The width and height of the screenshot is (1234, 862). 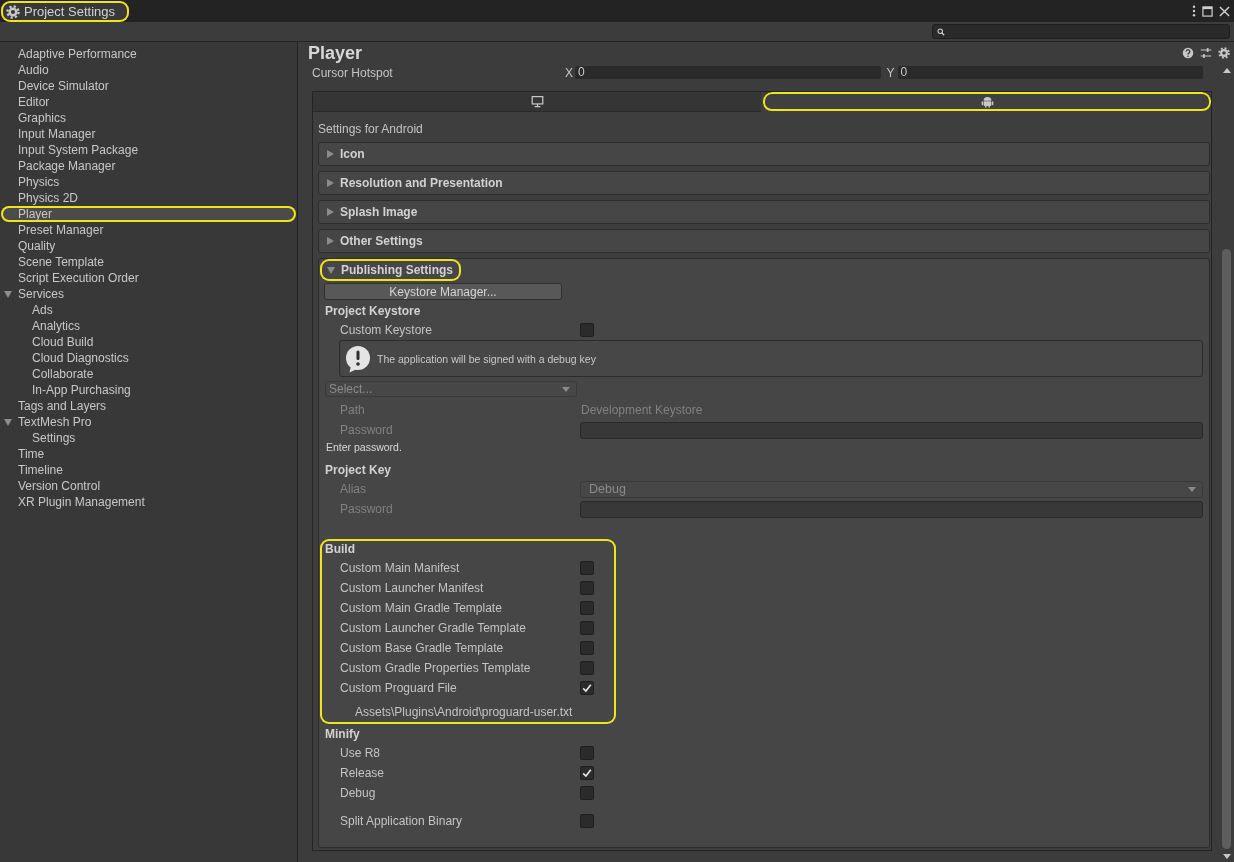 What do you see at coordinates (390, 270) in the screenshot?
I see `foldout-toggle: Publishing Settings` at bounding box center [390, 270].